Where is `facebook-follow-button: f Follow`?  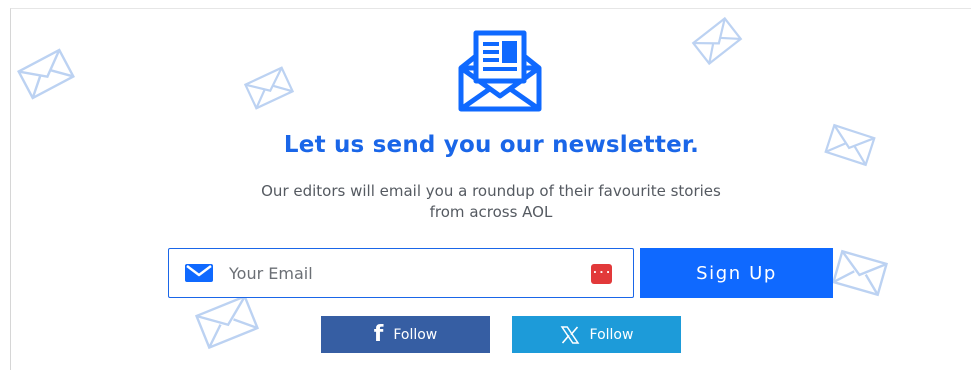
facebook-follow-button: f Follow is located at coordinates (405, 334).